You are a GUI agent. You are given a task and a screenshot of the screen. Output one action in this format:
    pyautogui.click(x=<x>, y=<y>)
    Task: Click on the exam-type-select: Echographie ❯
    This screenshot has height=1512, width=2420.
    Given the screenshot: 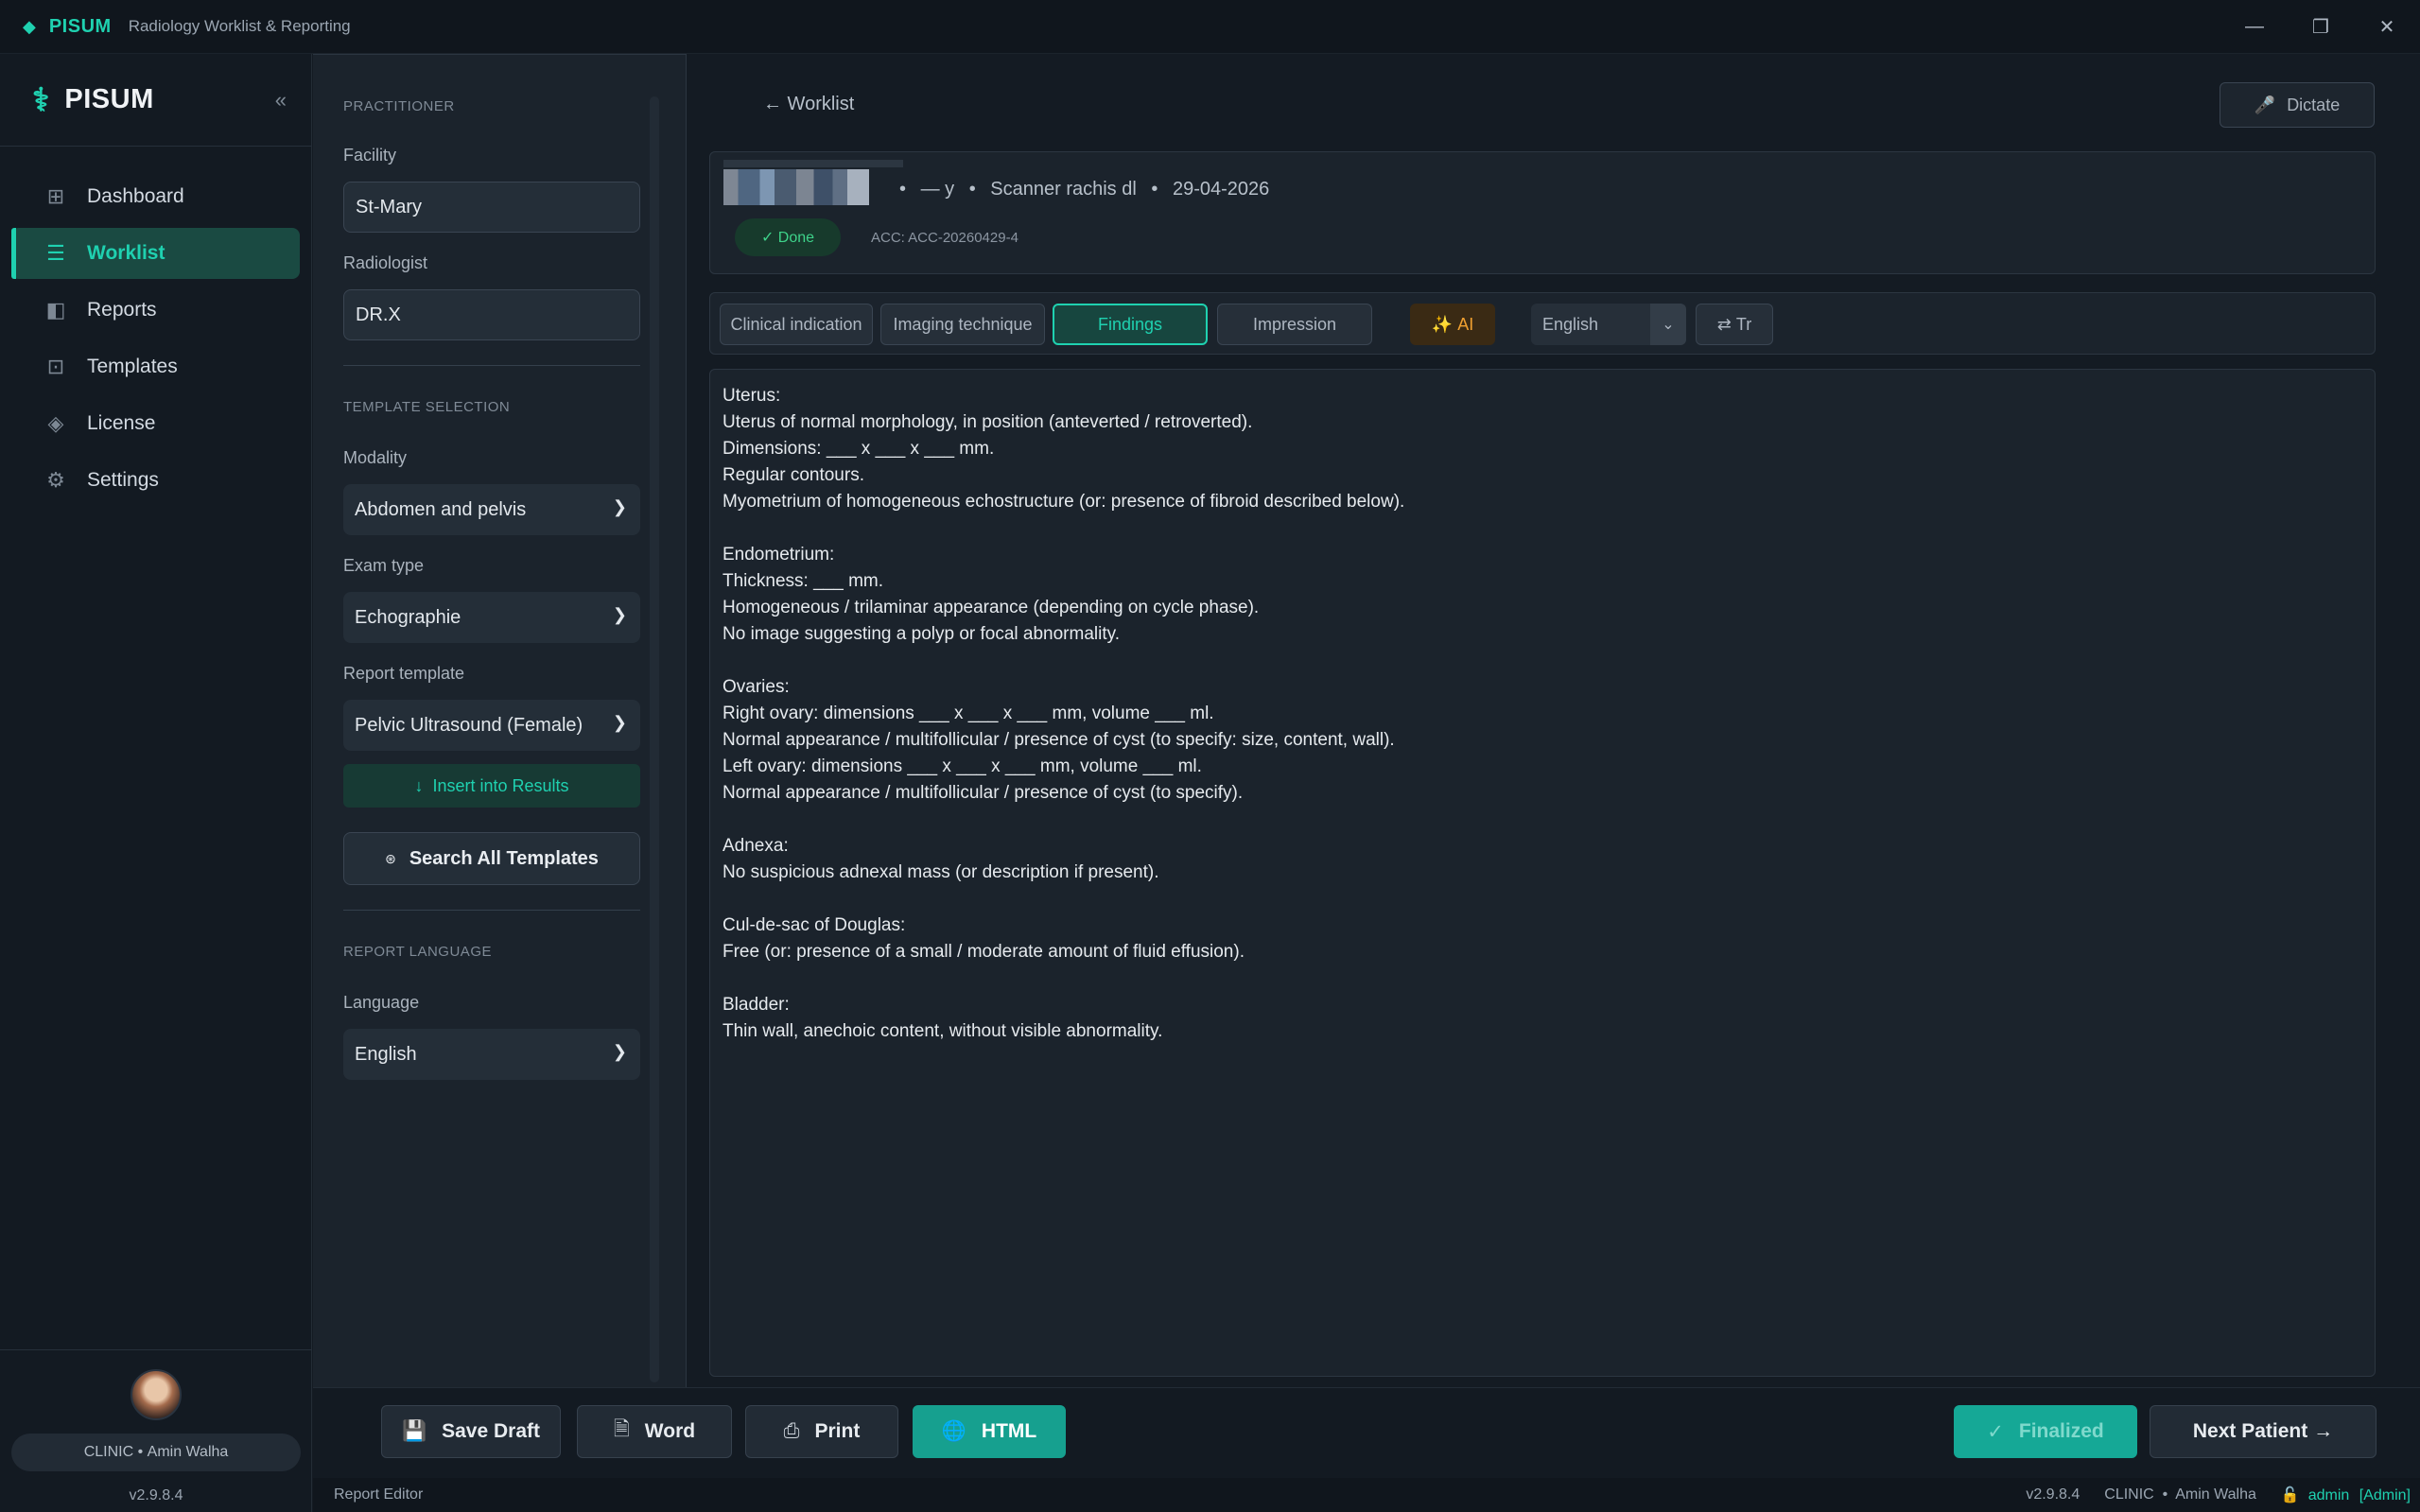 What is the action you would take?
    pyautogui.click(x=491, y=617)
    